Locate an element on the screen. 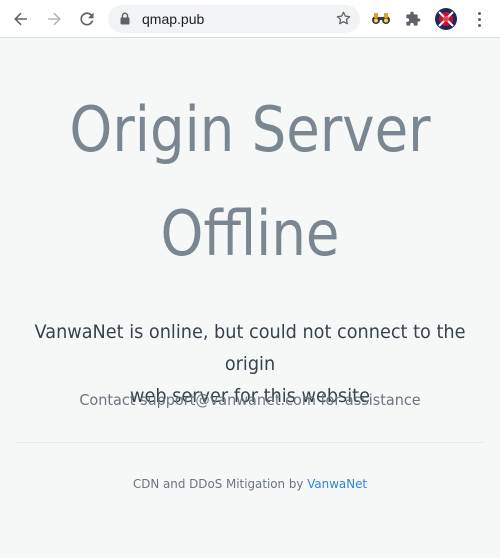  footer: CDN and DDoS Mitigation by VanwaNet is located at coordinates (250, 484).